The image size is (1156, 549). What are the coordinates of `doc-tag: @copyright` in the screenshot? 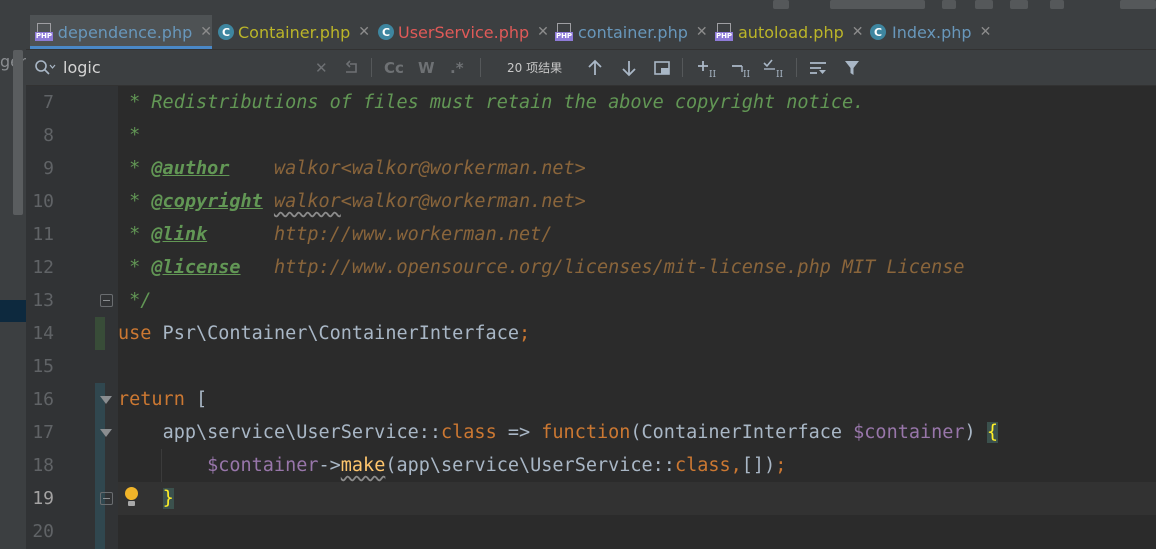 It's located at (207, 201).